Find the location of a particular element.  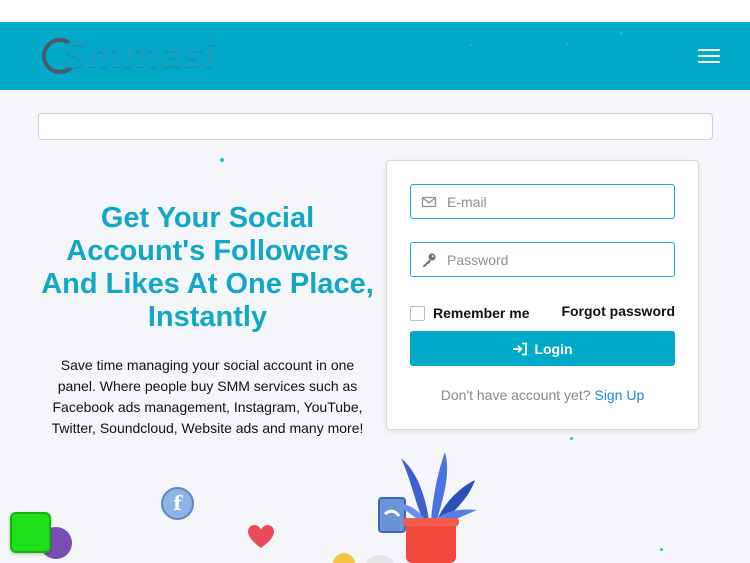

signup-link: Sign Up is located at coordinates (619, 395).